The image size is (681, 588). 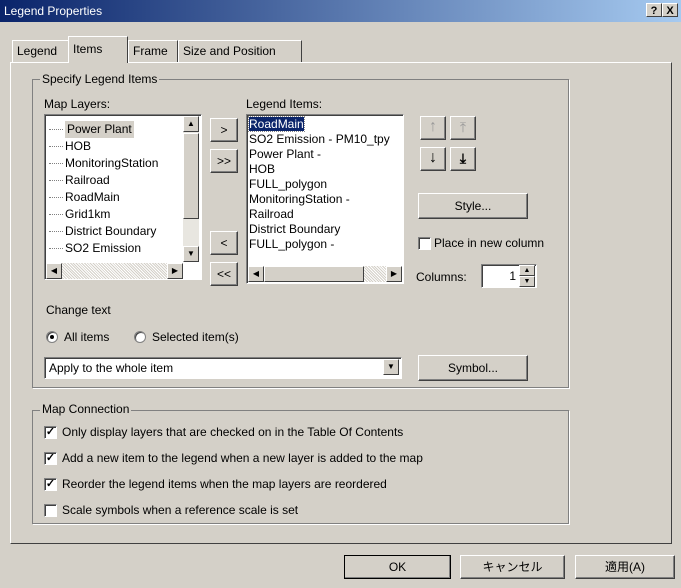 What do you see at coordinates (78, 310) in the screenshot?
I see `change-text-label: Change text` at bounding box center [78, 310].